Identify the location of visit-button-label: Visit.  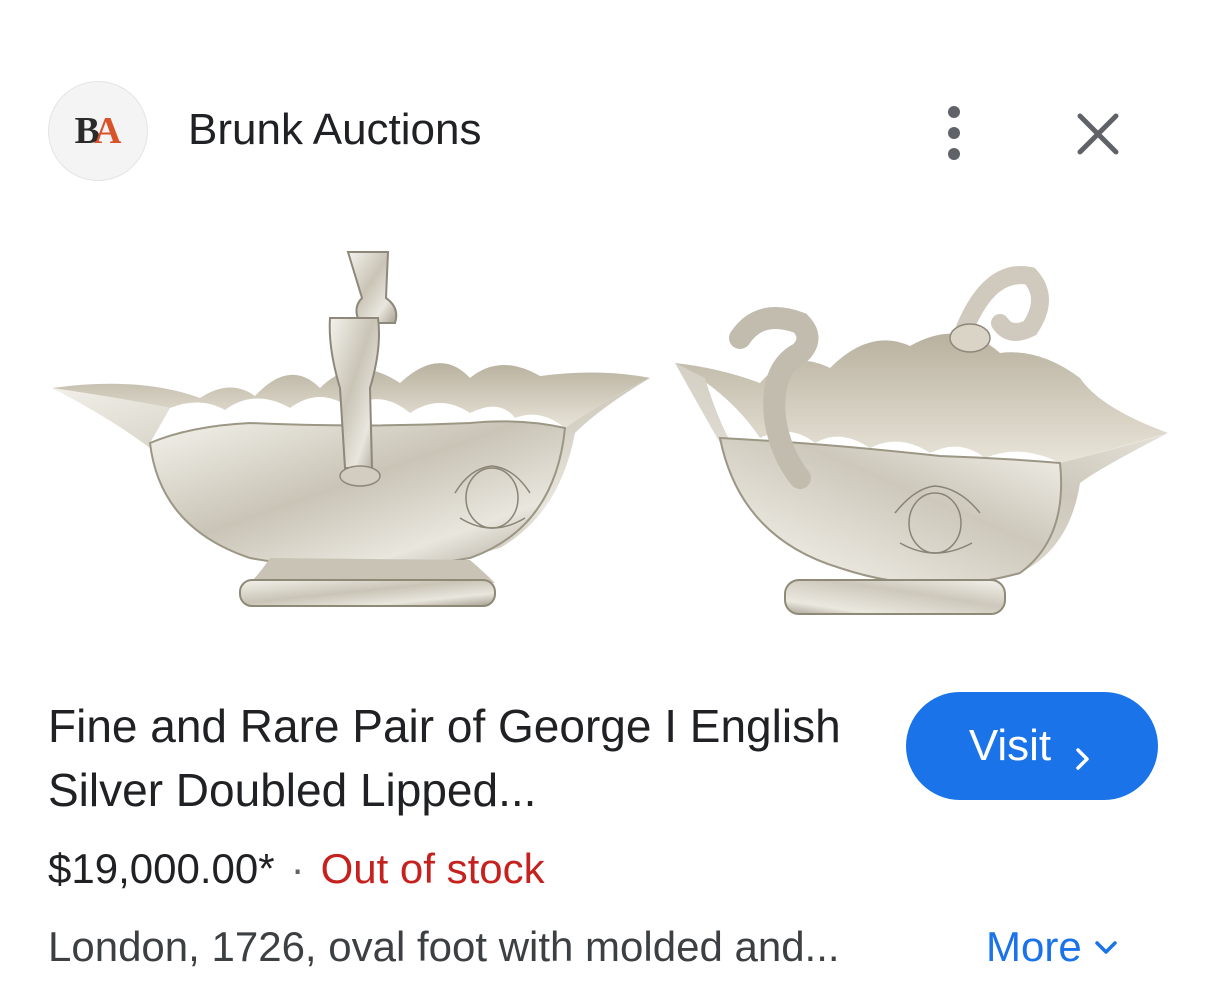
(1010, 745).